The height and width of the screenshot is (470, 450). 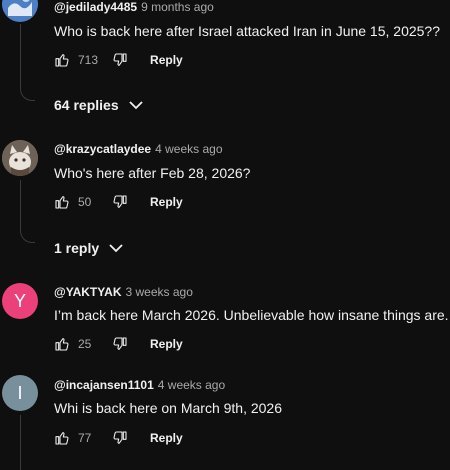 I want to click on comment-actions: 50 Reply, so click(x=118, y=202).